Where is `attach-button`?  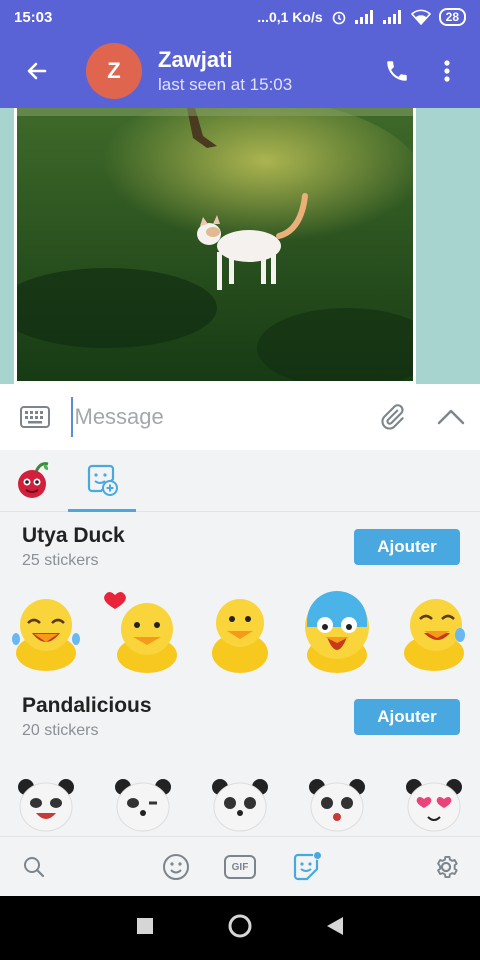
attach-button is located at coordinates (392, 417).